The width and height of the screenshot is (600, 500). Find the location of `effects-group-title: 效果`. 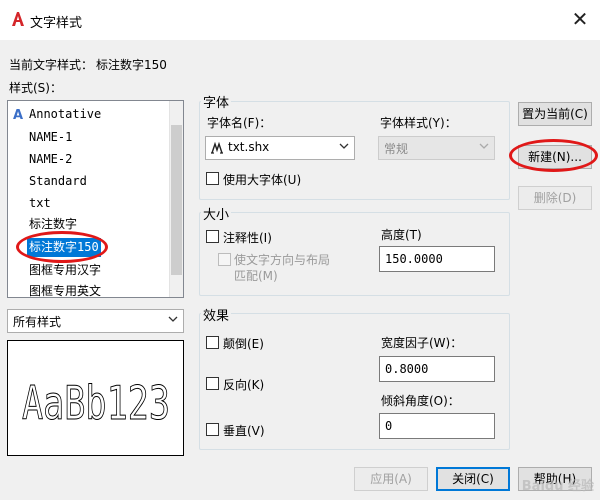

effects-group-title: 效果 is located at coordinates (216, 314).